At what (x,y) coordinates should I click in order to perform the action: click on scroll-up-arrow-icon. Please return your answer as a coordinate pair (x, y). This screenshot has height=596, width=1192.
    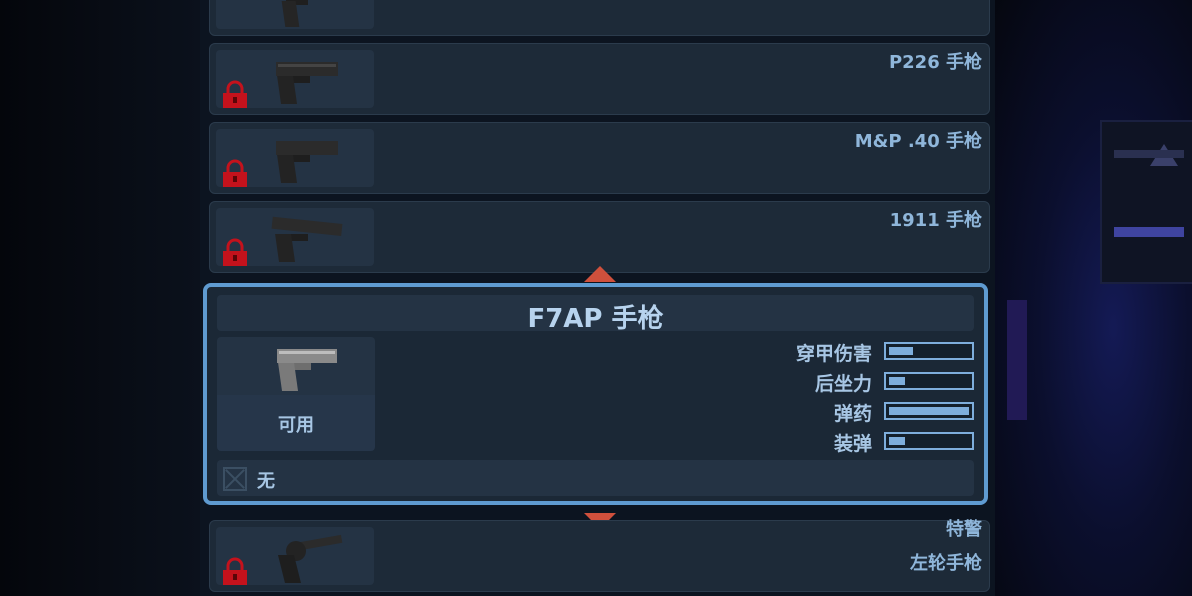
    Looking at the image, I should click on (600, 274).